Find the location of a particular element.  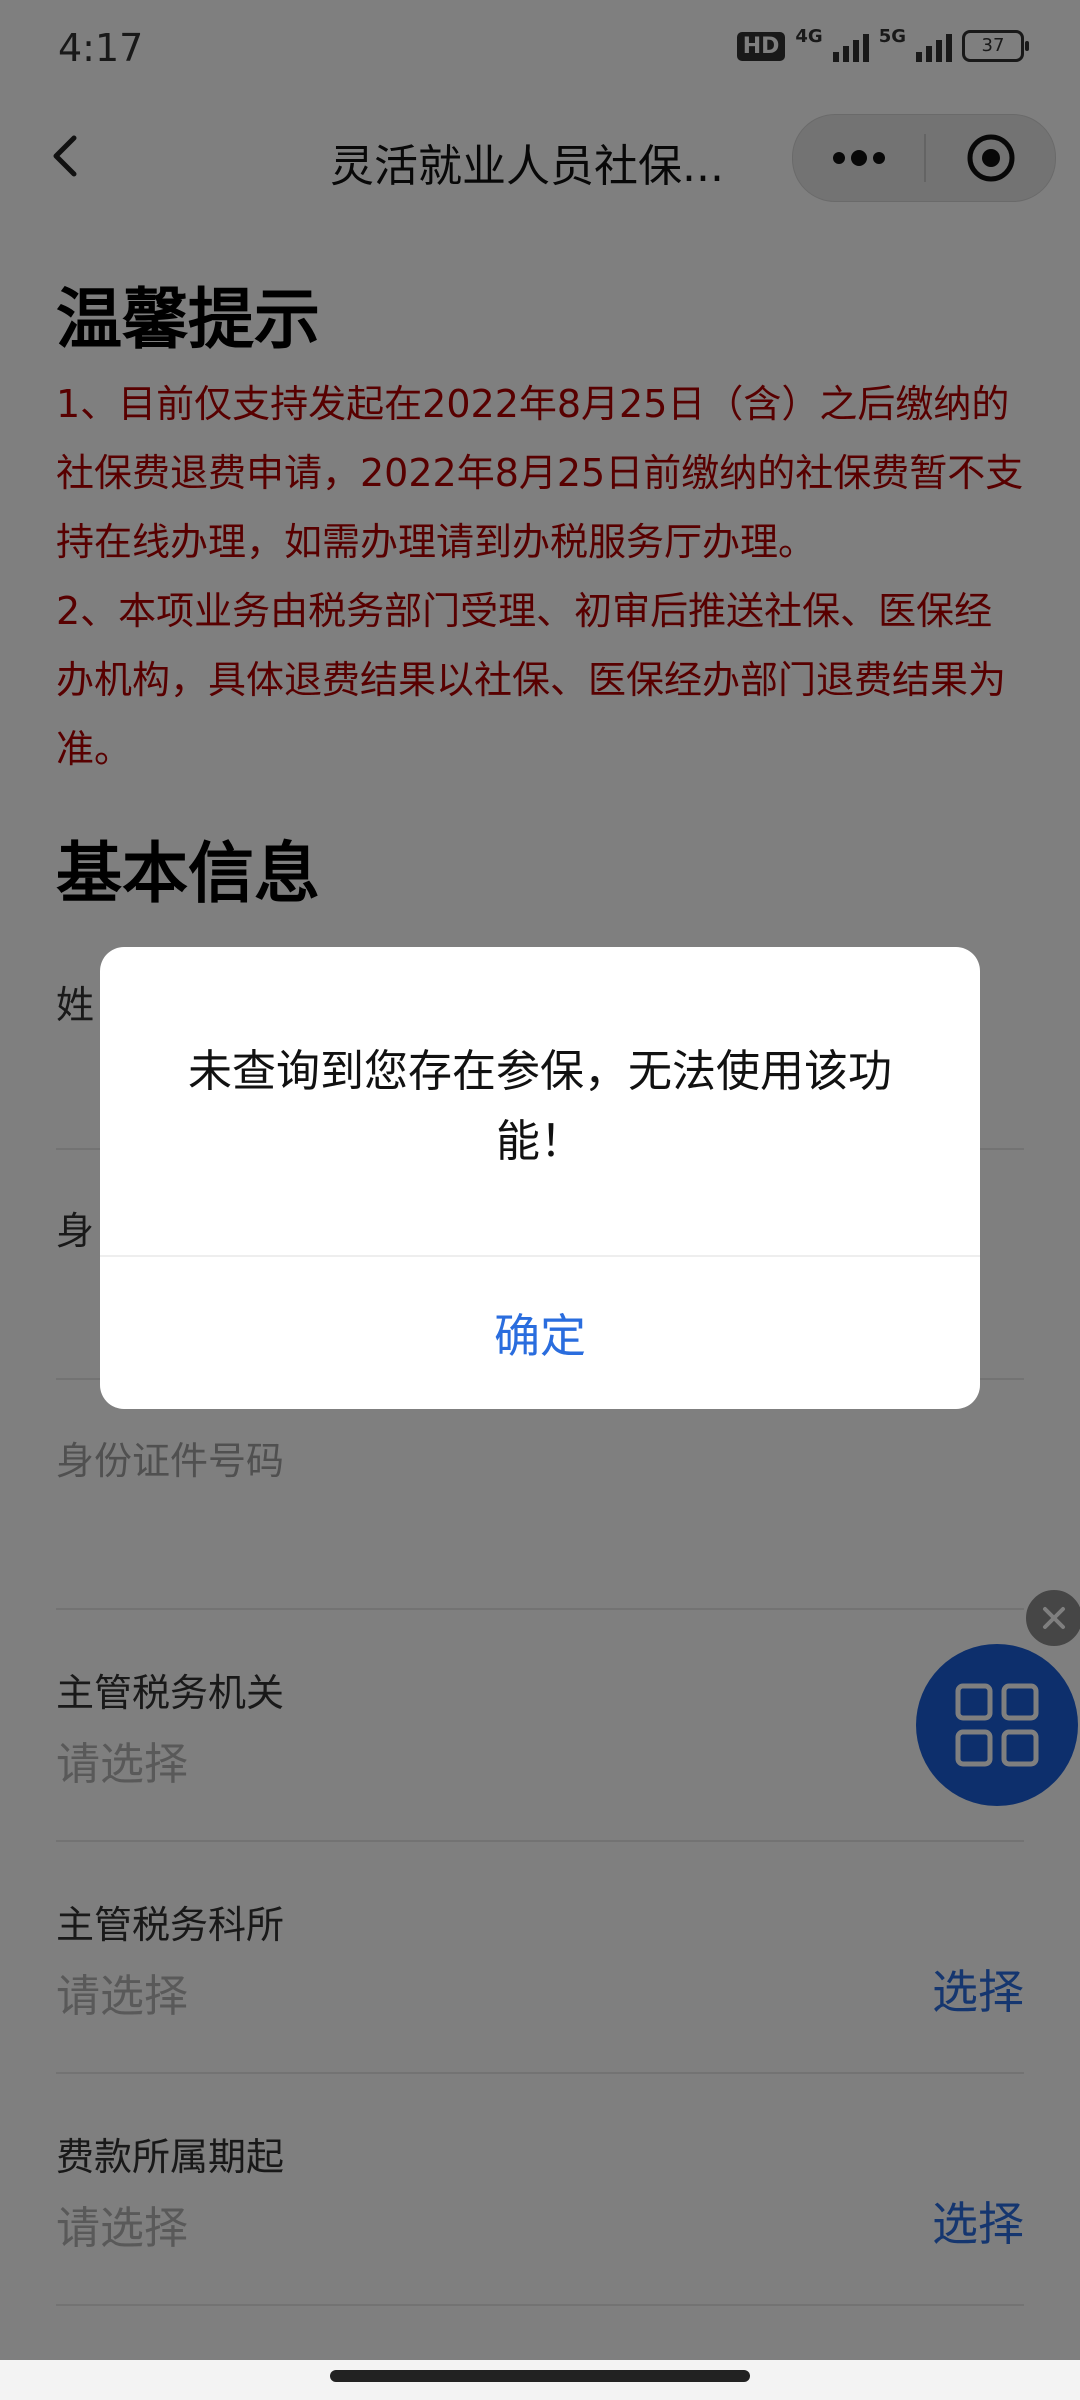

dialog-message: 未查询到您存在参保，无法使用该功能！ is located at coordinates (540, 1106).